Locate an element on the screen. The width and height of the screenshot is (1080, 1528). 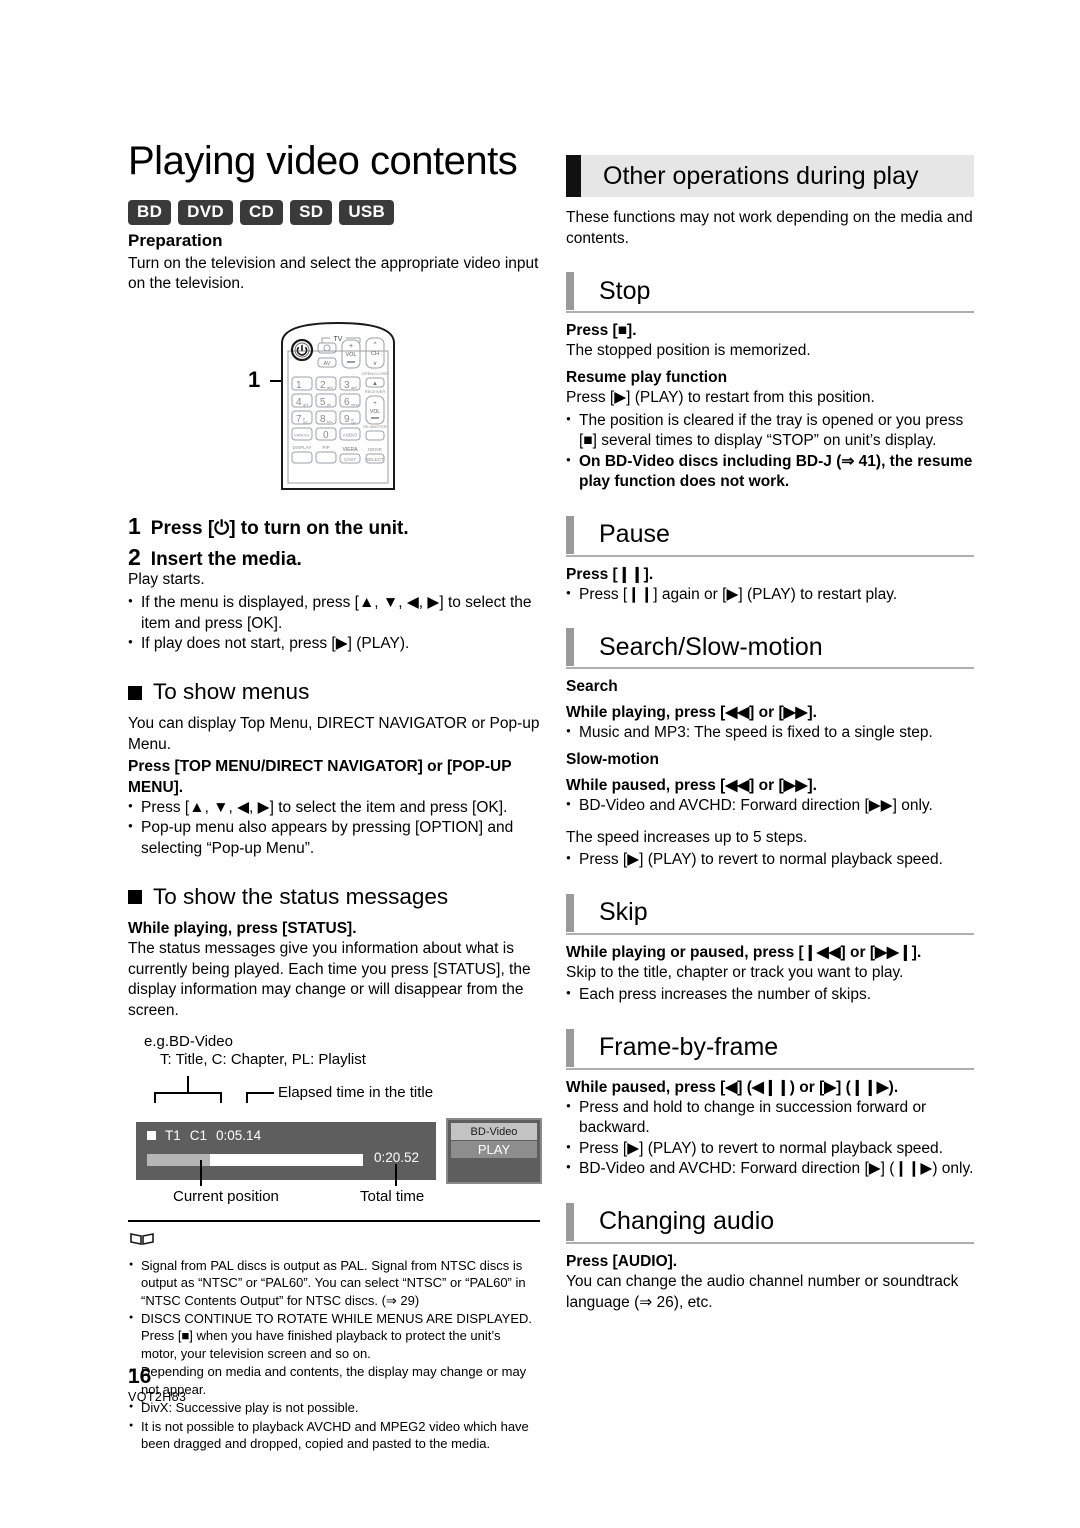
step-1-number: 1 is located at coordinates (134, 525).